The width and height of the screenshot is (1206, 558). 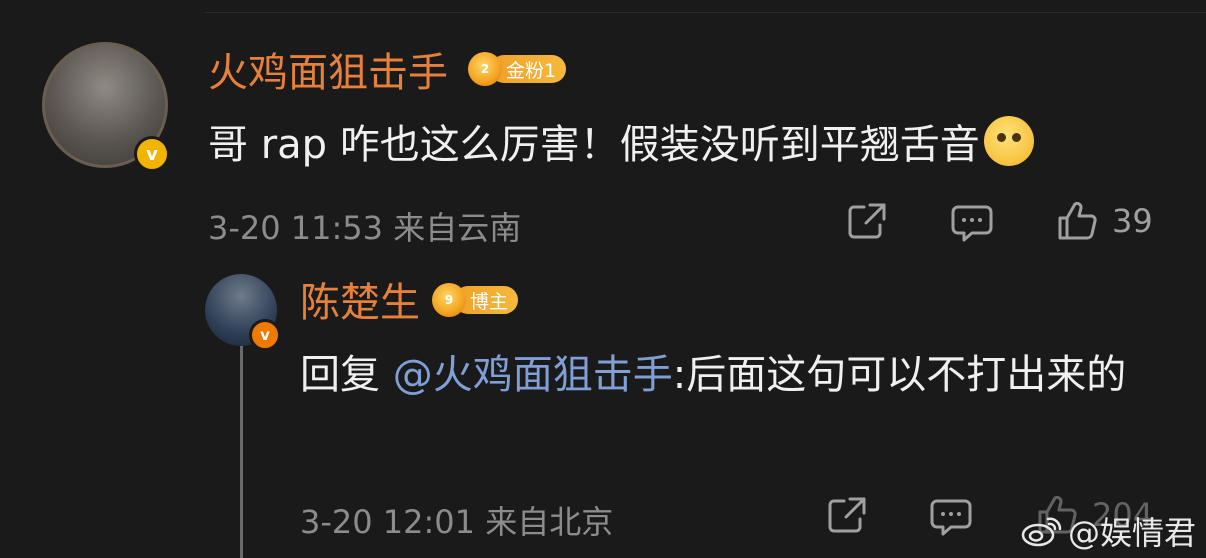 I want to click on thinking-face-emoji-icon, so click(x=1008, y=141).